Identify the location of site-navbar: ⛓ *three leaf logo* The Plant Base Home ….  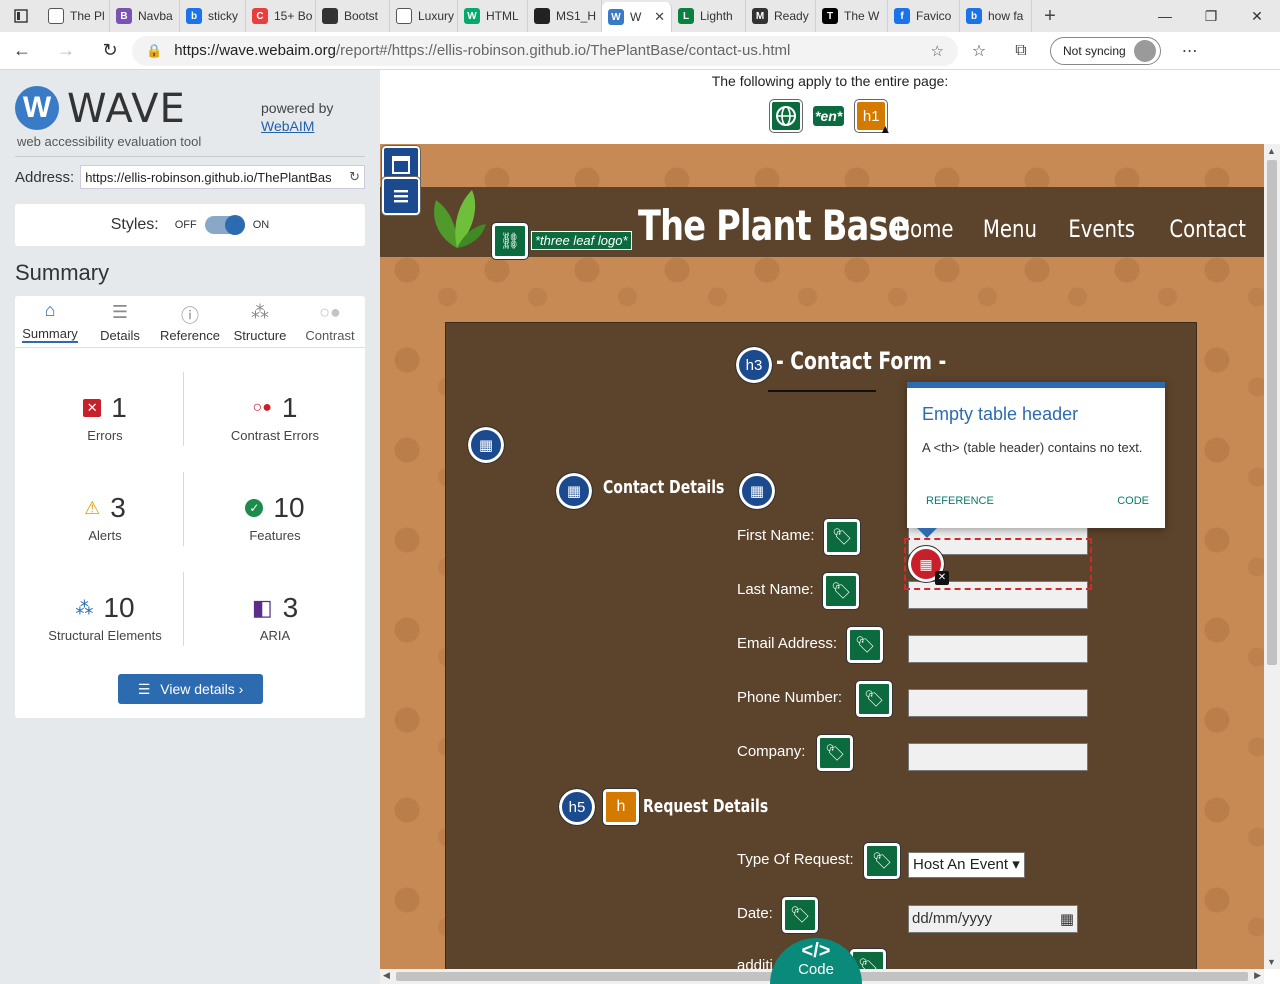
(822, 218).